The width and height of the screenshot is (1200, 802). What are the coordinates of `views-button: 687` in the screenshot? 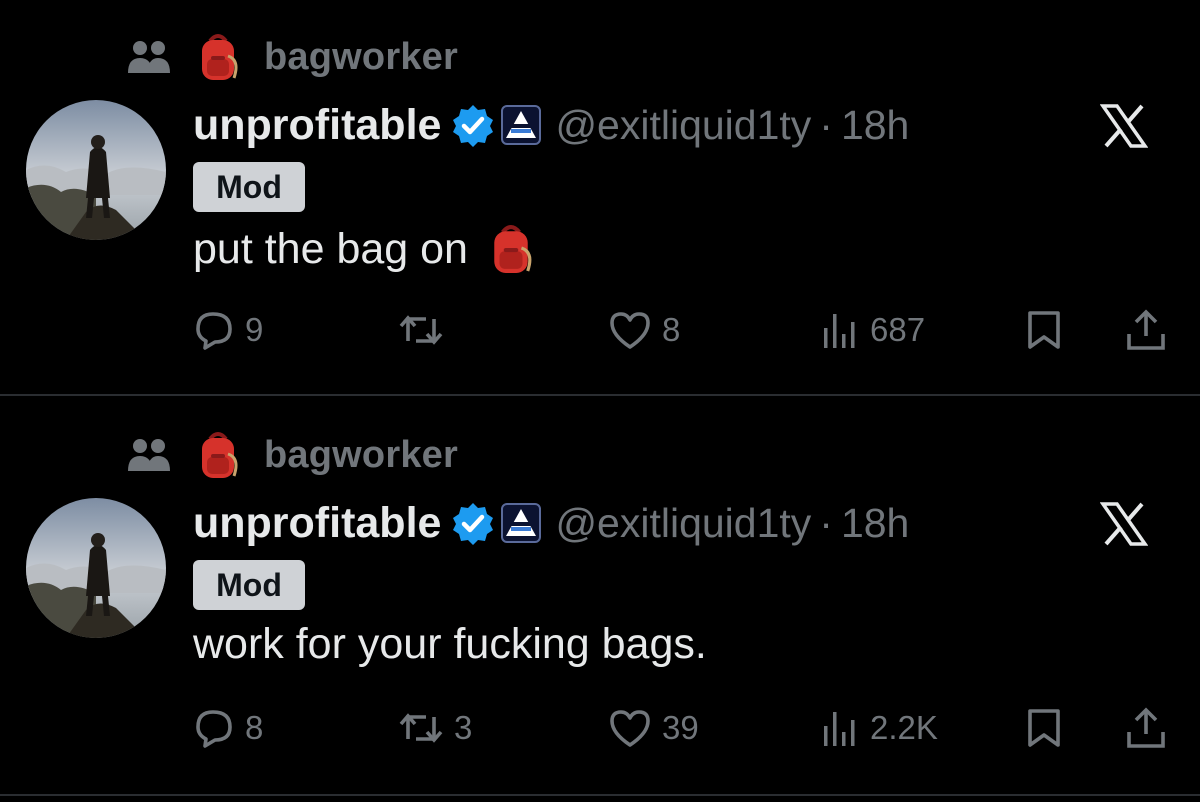 It's located at (872, 330).